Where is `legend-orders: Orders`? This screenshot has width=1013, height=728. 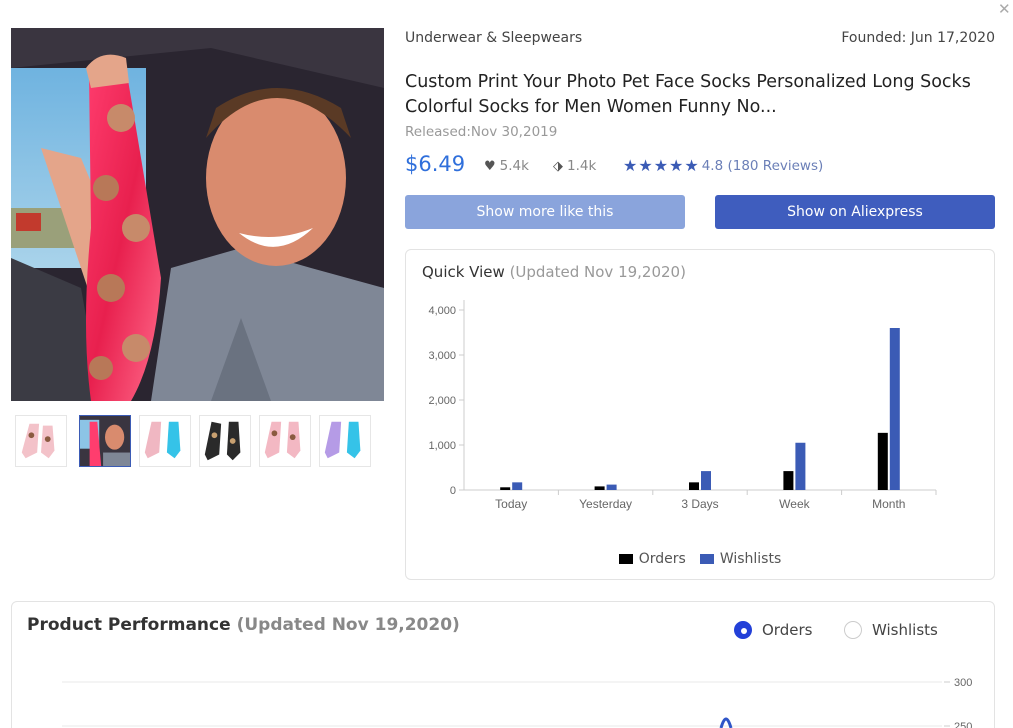
legend-orders: Orders is located at coordinates (652, 559).